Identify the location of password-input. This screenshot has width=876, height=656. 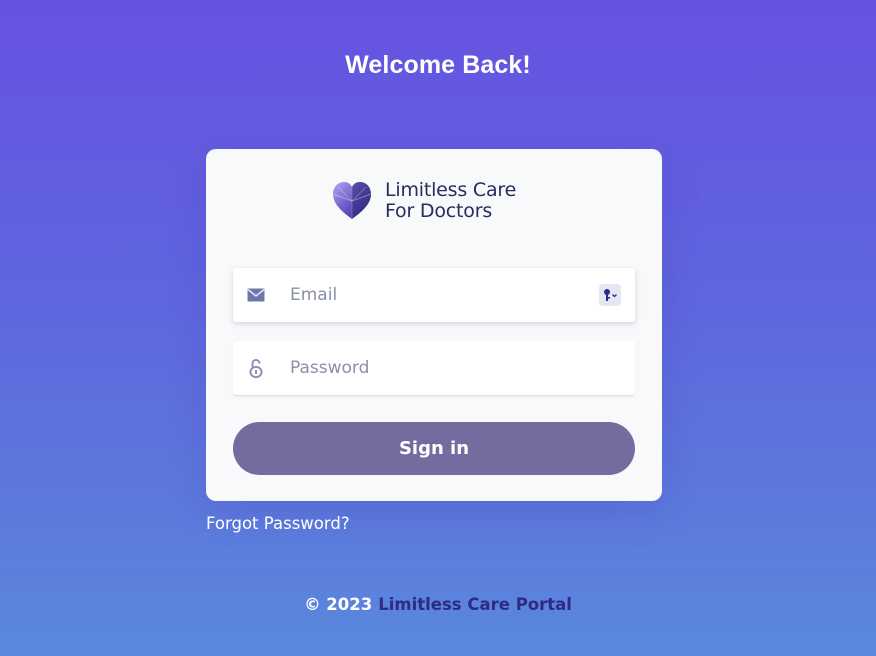
(462, 368).